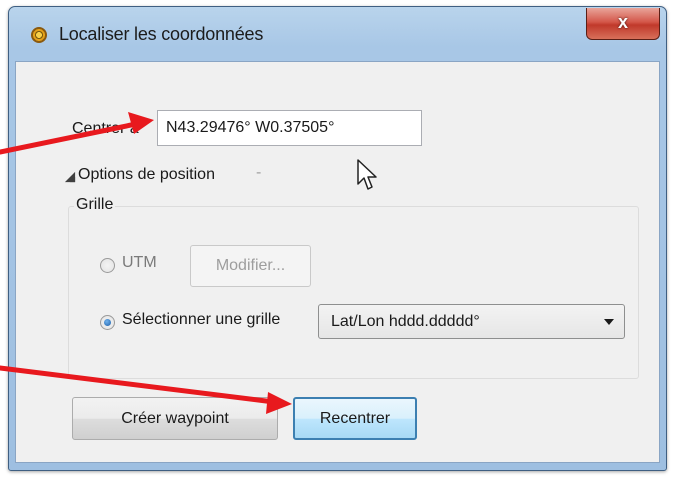 Image resolution: width=675 pixels, height=478 pixels. Describe the element at coordinates (175, 418) in the screenshot. I see `create-waypoint-button: Créer waypoint` at that location.